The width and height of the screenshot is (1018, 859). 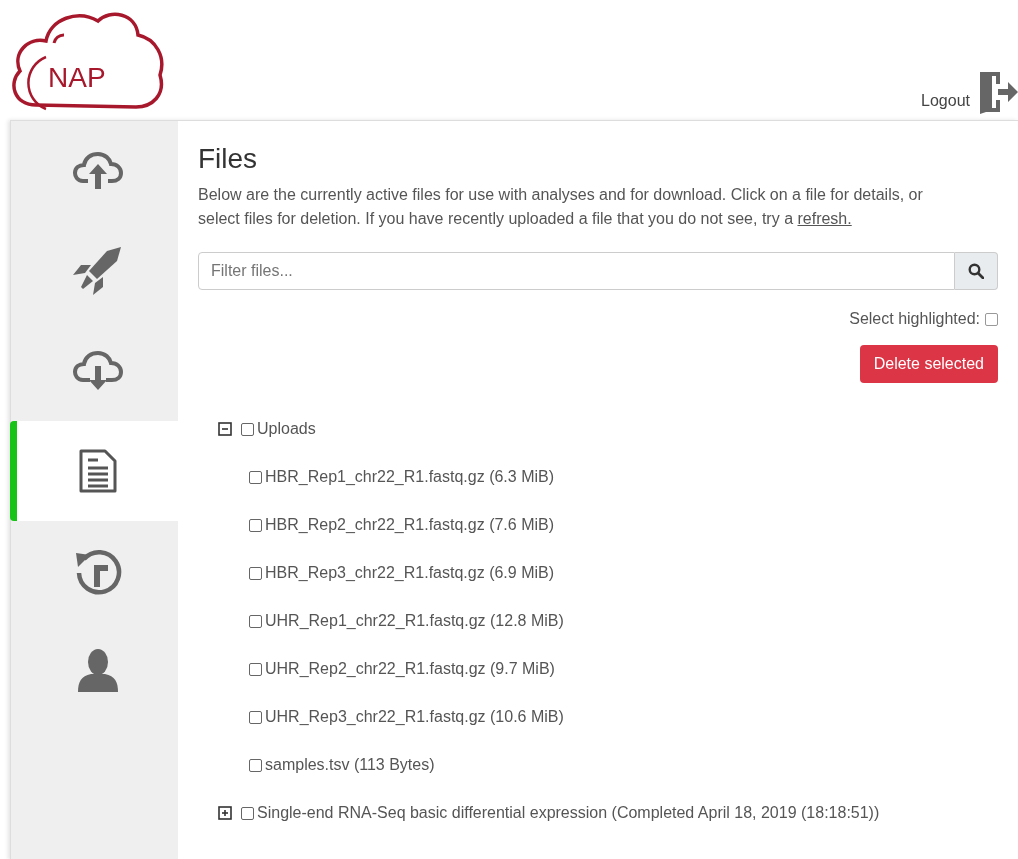 What do you see at coordinates (97, 371) in the screenshot?
I see `cloud-download-icon` at bounding box center [97, 371].